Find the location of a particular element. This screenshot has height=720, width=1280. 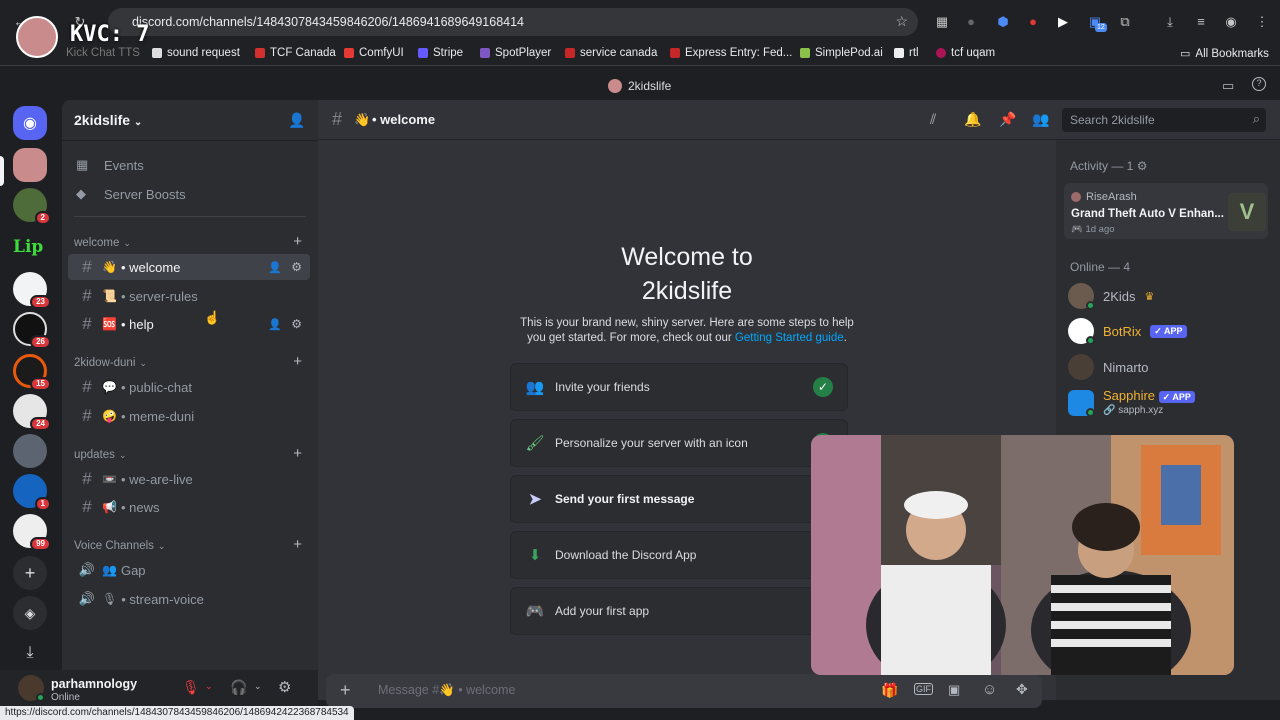

apps-icon: ✥ is located at coordinates (1022, 689).